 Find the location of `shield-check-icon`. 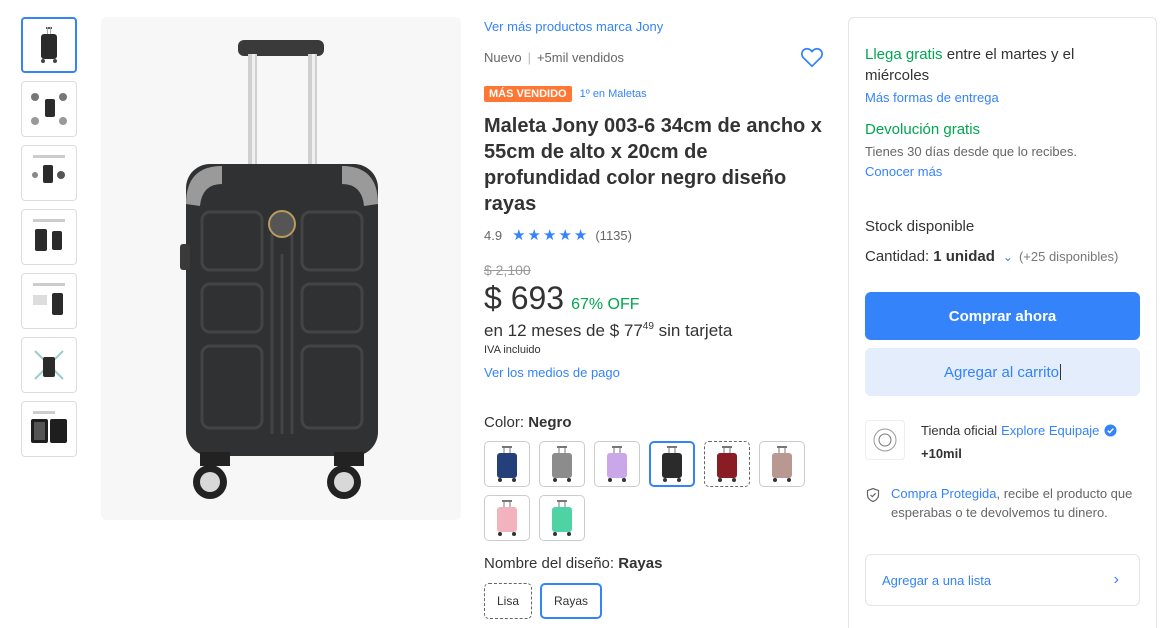

shield-check-icon is located at coordinates (873, 495).